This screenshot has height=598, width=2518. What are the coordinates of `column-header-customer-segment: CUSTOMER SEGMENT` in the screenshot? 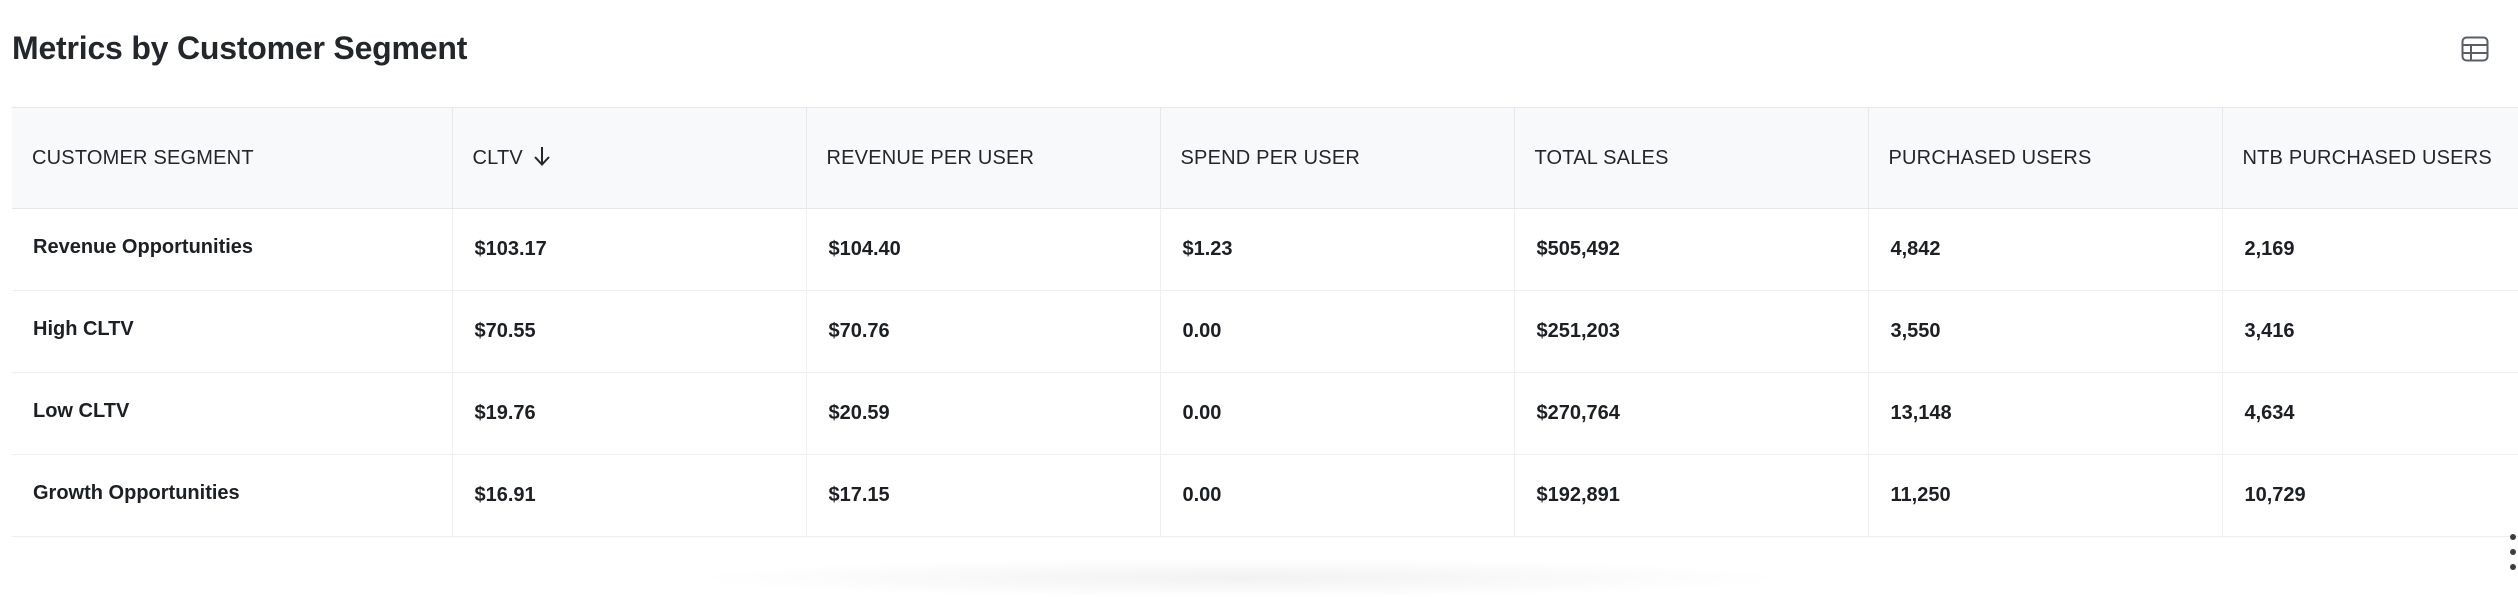 It's located at (232, 158).